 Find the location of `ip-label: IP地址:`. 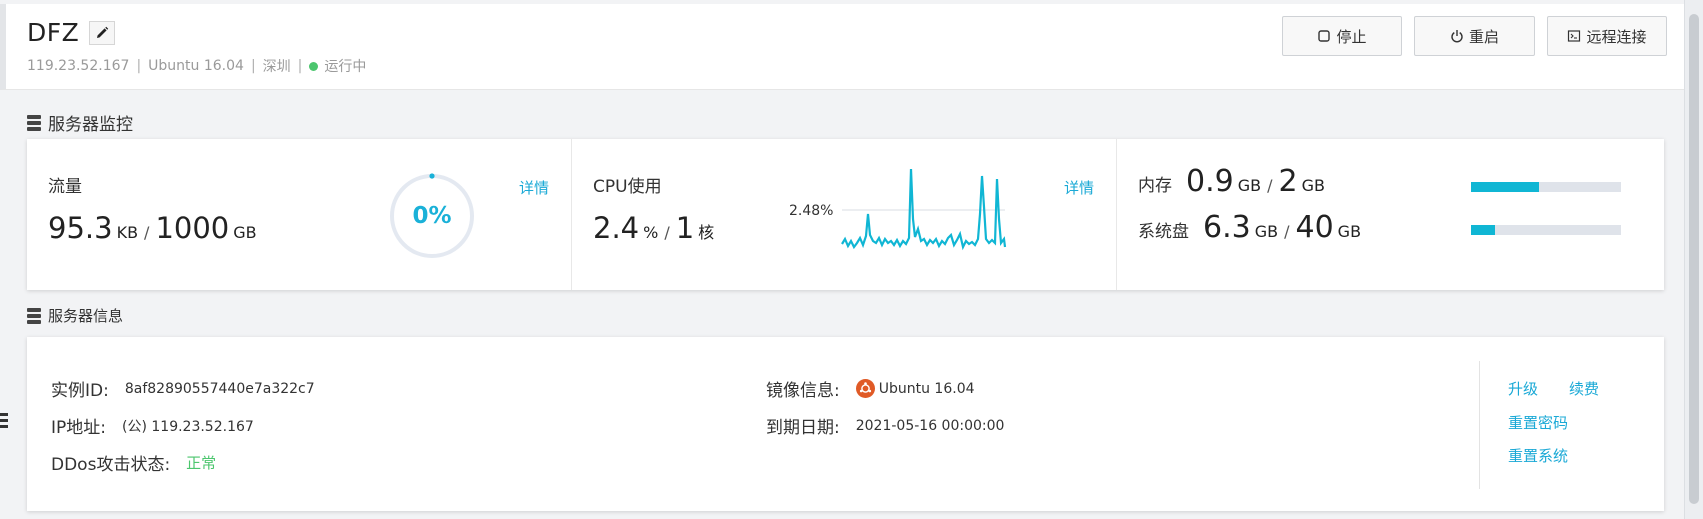

ip-label: IP地址: is located at coordinates (78, 428).